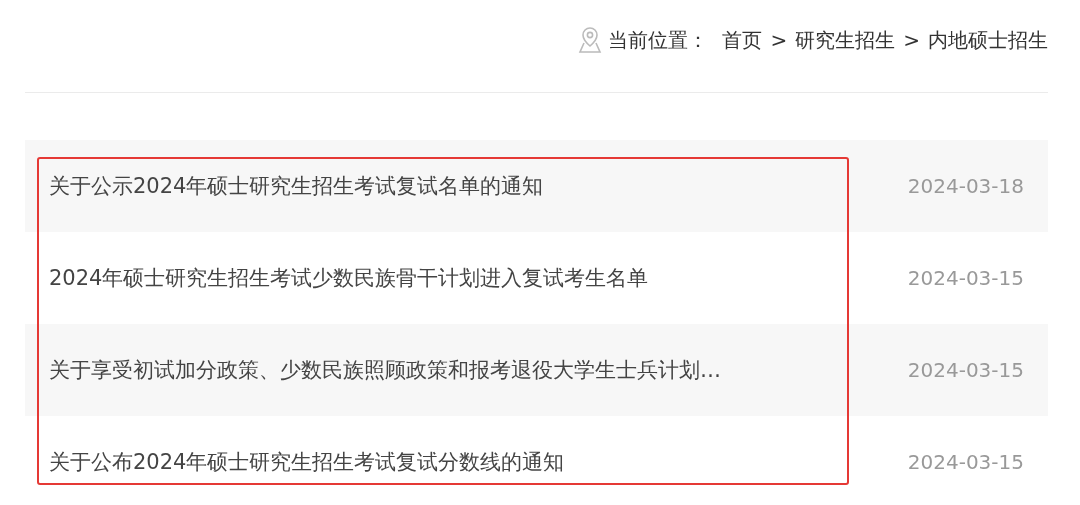 This screenshot has height=505, width=1080. What do you see at coordinates (742, 40) in the screenshot?
I see `breadcrumb-link: 首页` at bounding box center [742, 40].